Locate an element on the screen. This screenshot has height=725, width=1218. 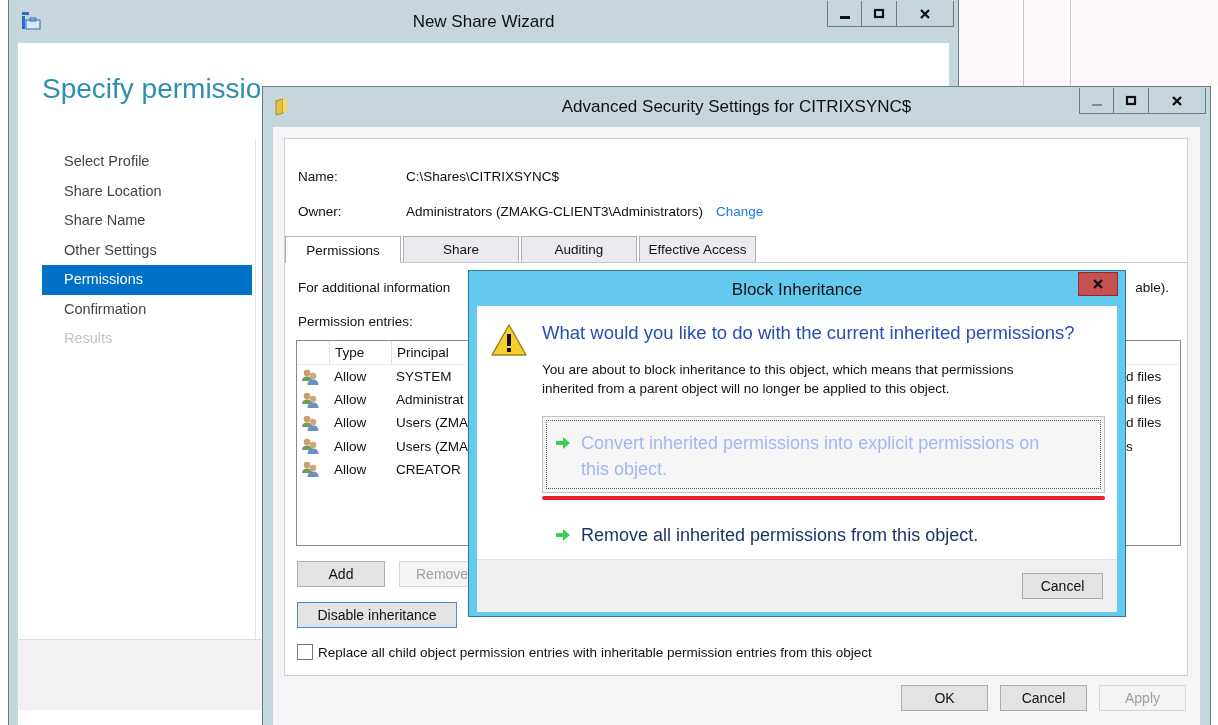
wizard-step: Share Name is located at coordinates (147, 221).